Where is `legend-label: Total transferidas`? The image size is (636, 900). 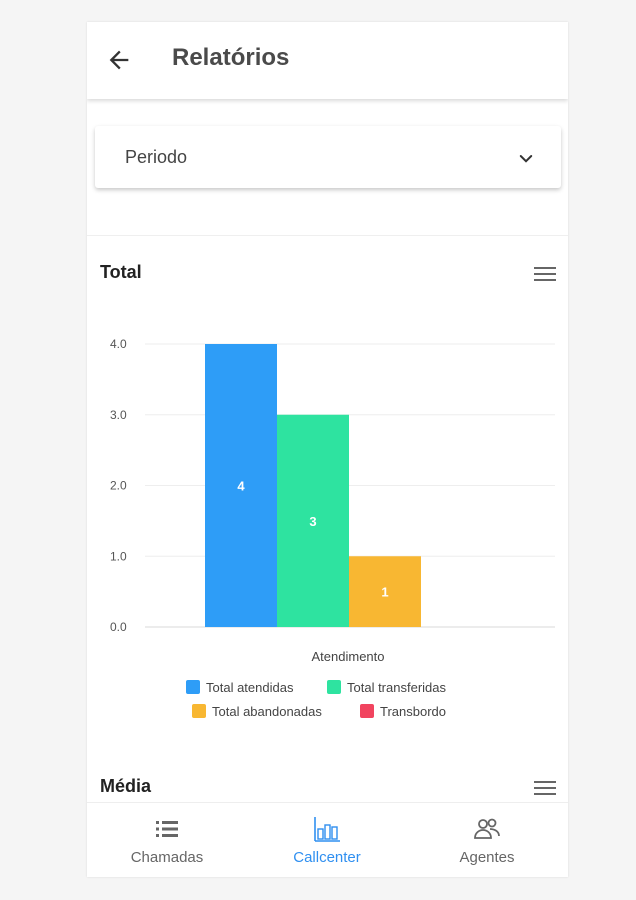
legend-label: Total transferidas is located at coordinates (396, 687).